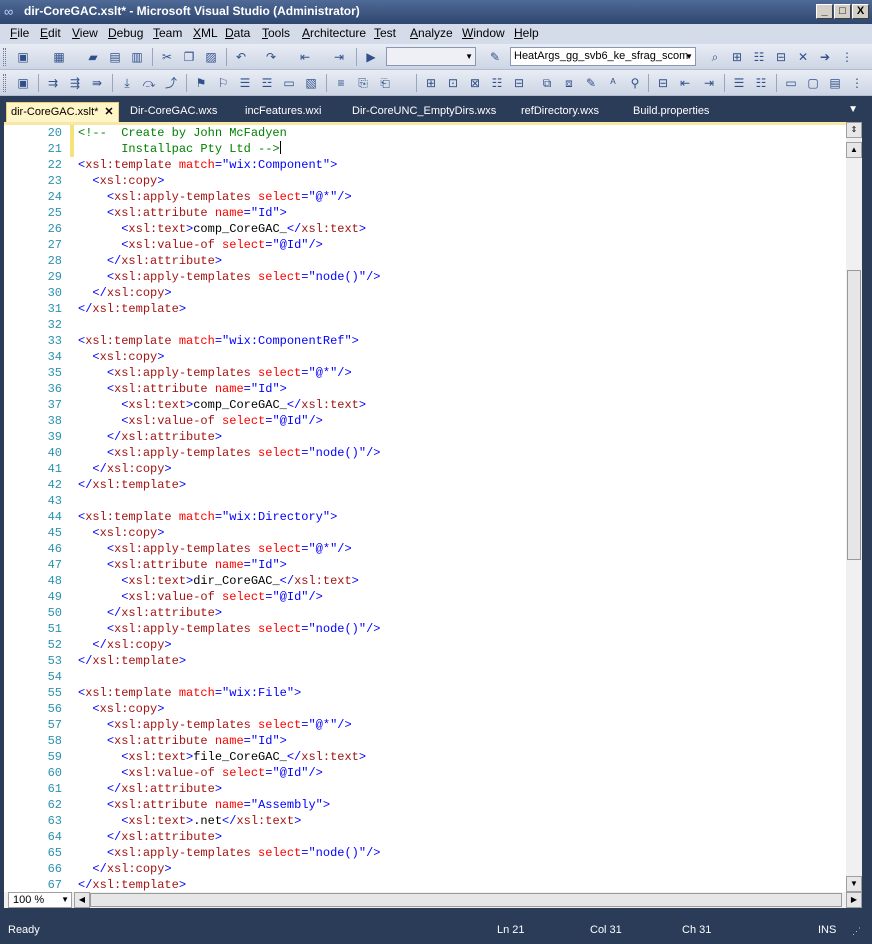 The width and height of the screenshot is (872, 944). I want to click on quick-info-icon: ⧉, so click(547, 83).